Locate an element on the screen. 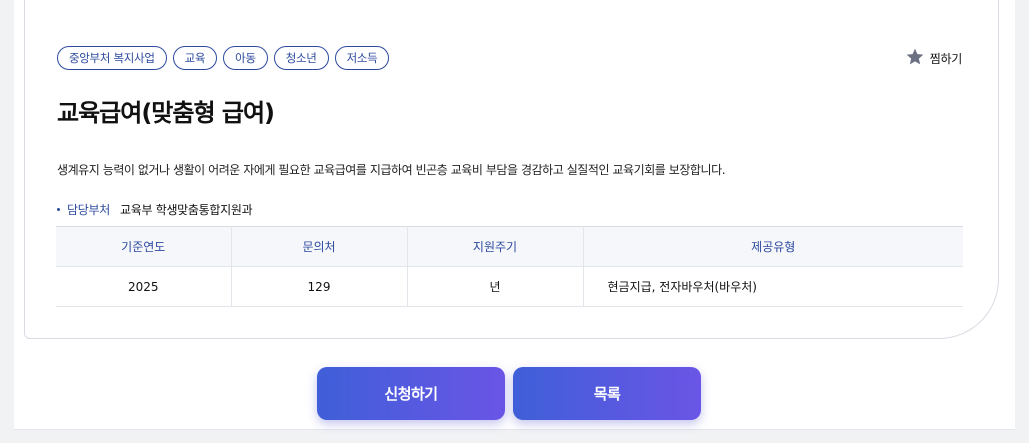  header-provision-type: 제공유형 is located at coordinates (773, 246).